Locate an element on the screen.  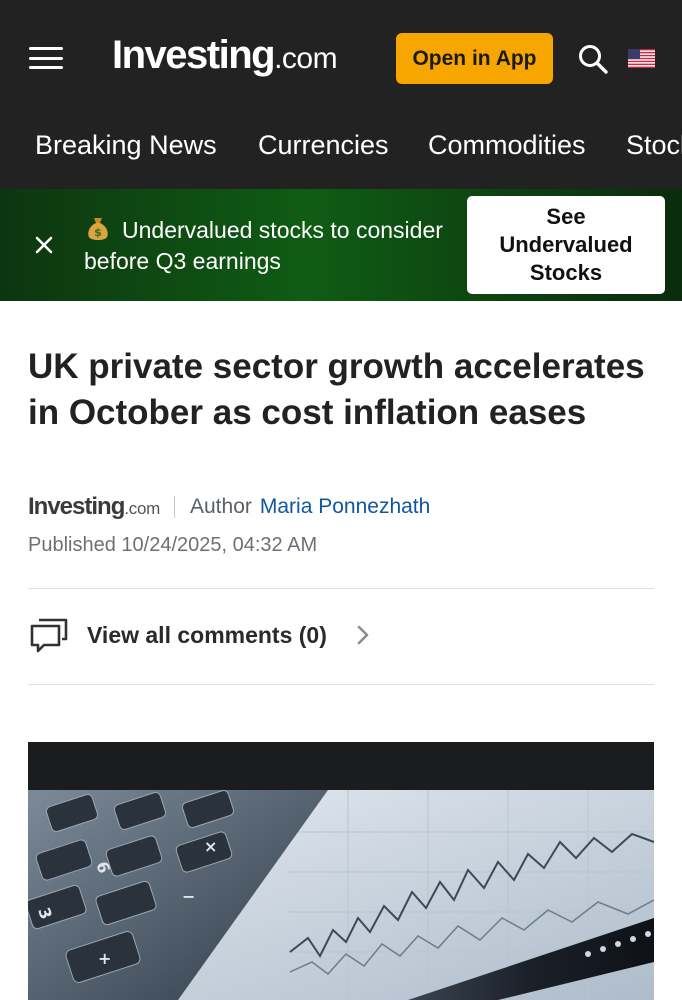
nav-item-commodities: Commodities is located at coordinates (507, 145).